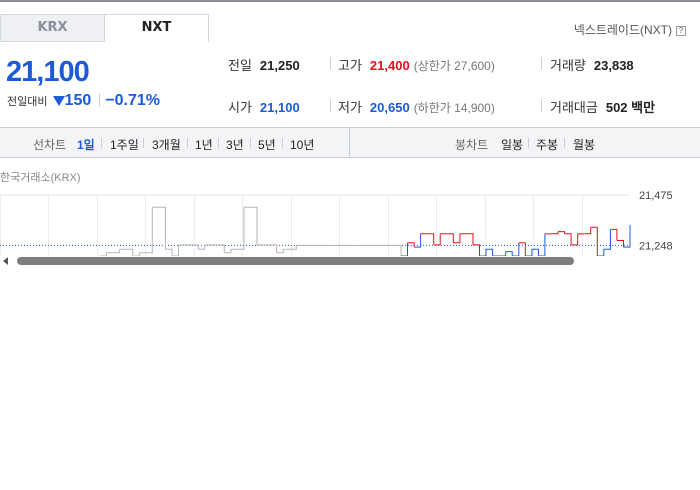  What do you see at coordinates (622, 30) in the screenshot?
I see `nextrade-link-label: 넥스트레이드(NXT)` at bounding box center [622, 30].